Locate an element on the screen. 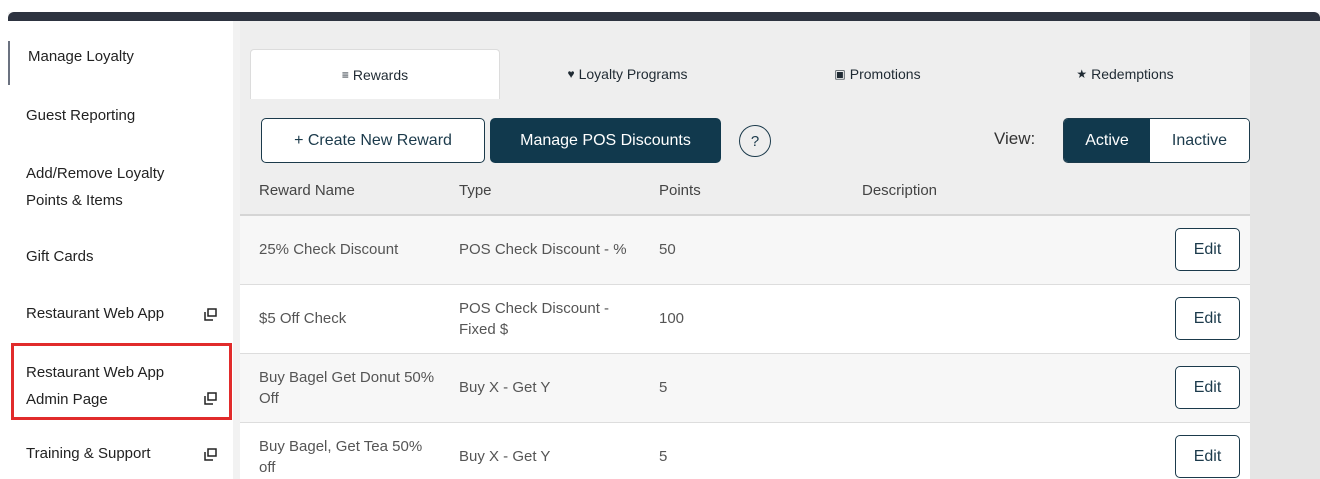  sidebar-item-manage-loyalty: Manage Loyalty is located at coordinates (120, 63).